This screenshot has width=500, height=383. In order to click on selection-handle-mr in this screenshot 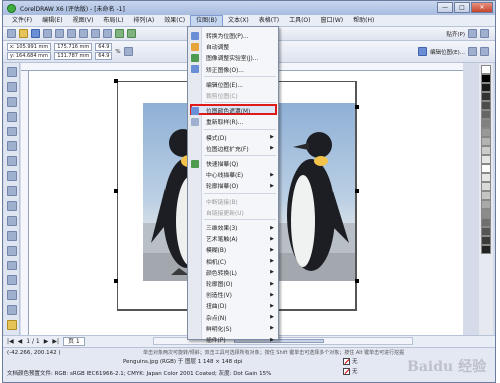, I will do `click(357, 191)`.